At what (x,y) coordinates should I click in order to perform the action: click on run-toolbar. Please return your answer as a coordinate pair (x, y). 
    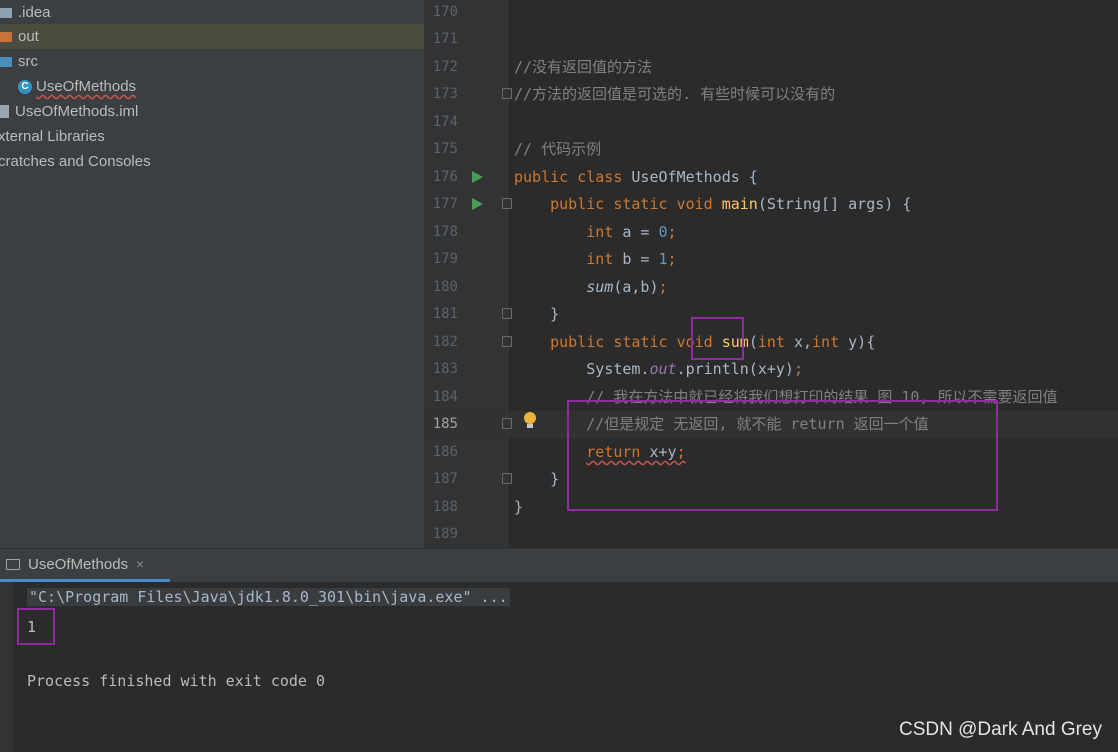
    Looking at the image, I should click on (6, 667).